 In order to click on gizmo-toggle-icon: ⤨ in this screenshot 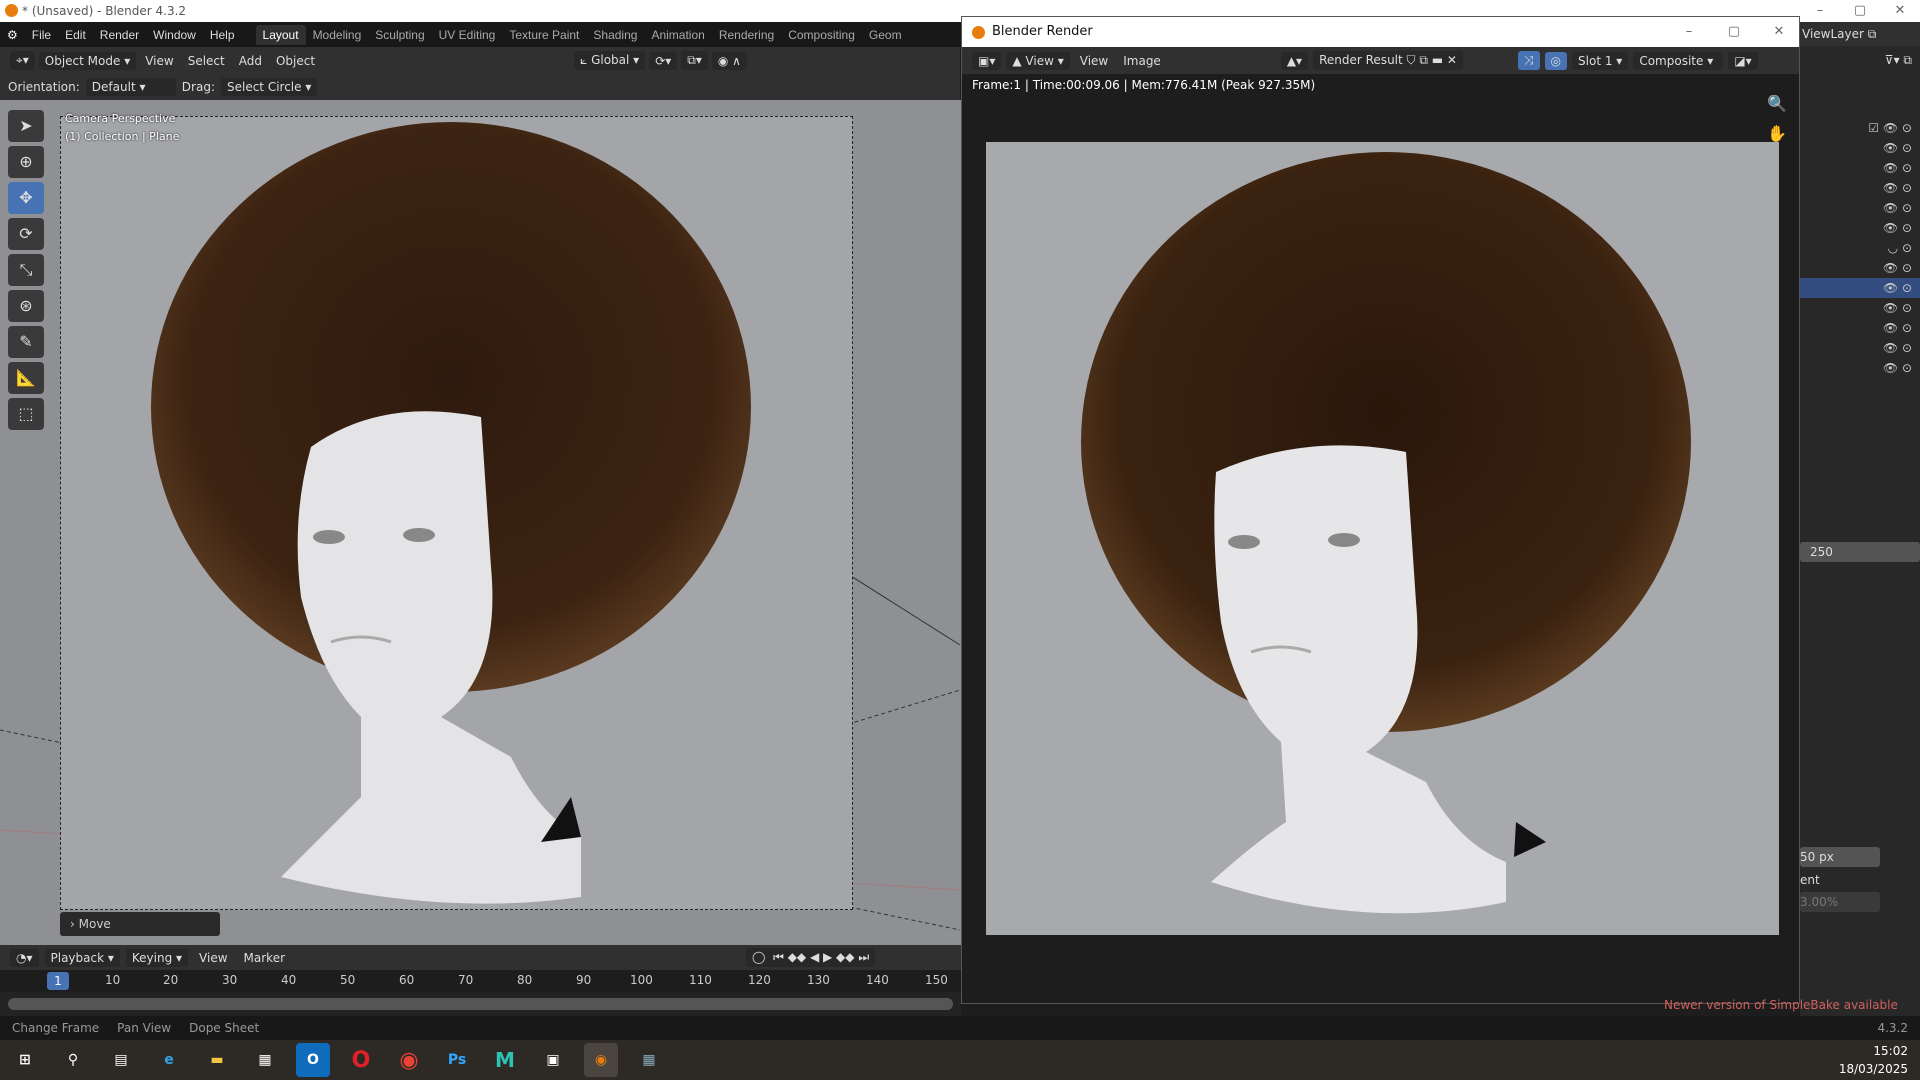, I will do `click(1528, 60)`.